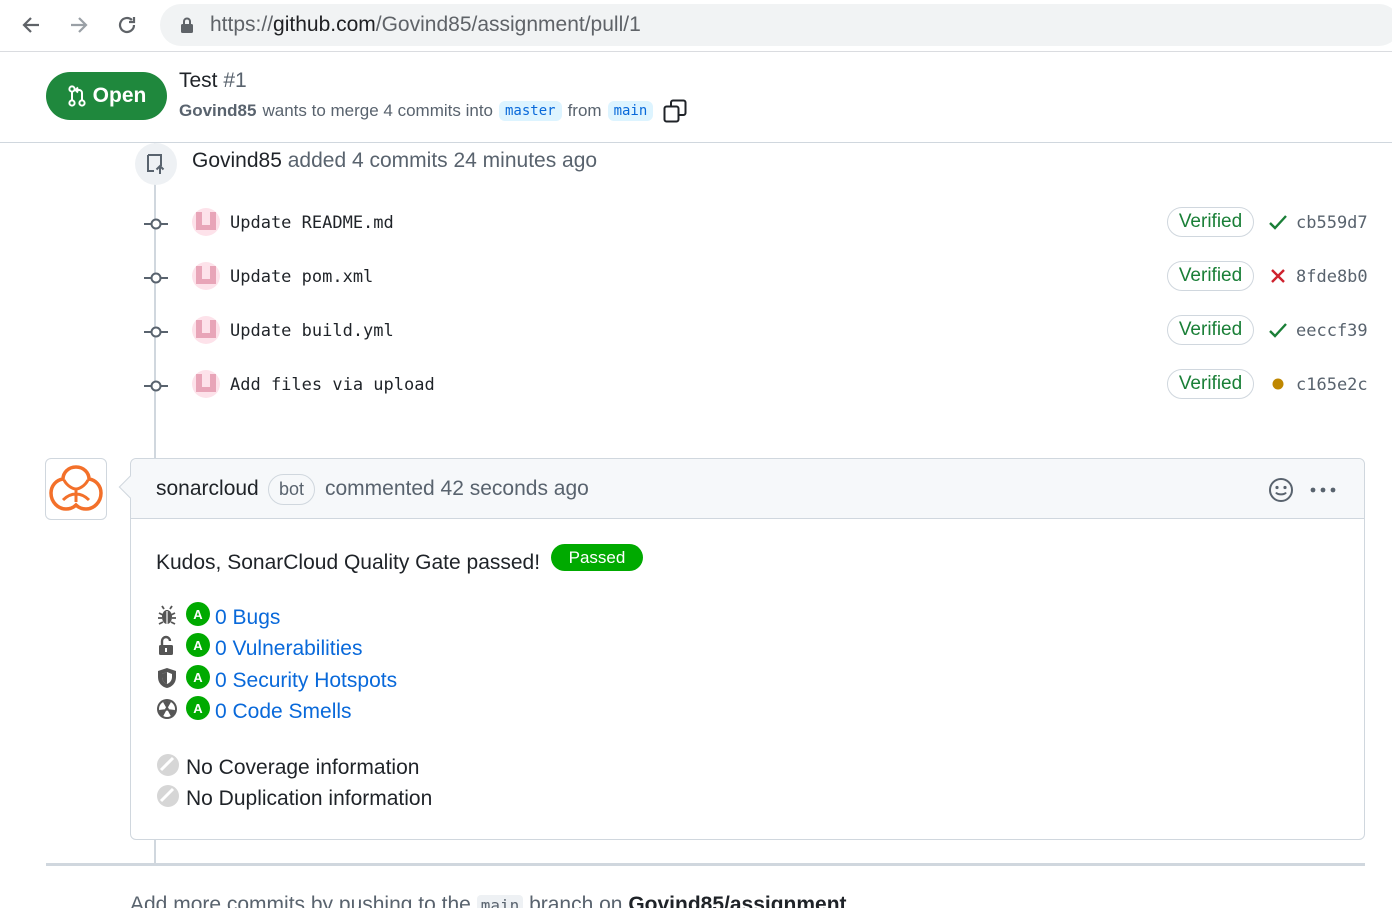 The width and height of the screenshot is (1392, 908). Describe the element at coordinates (530, 111) in the screenshot. I see `base-branch-label: master` at that location.